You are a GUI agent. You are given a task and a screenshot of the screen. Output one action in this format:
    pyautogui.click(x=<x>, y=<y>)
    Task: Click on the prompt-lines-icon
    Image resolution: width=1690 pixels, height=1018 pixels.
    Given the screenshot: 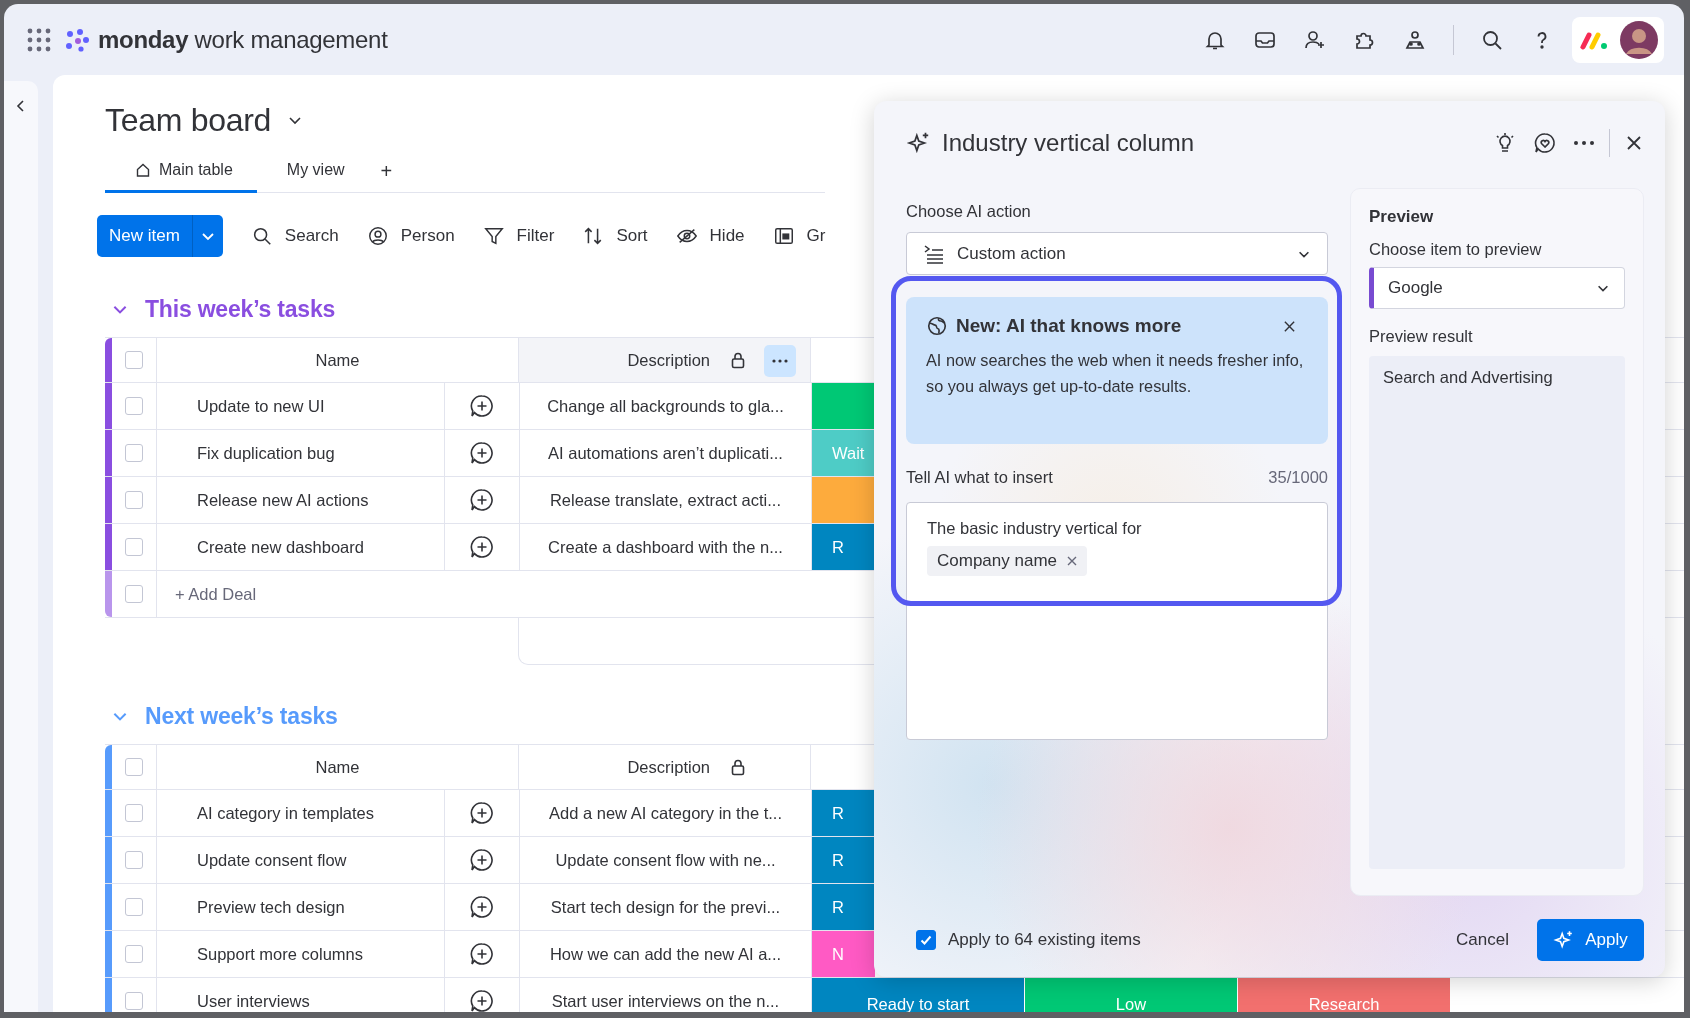 What is the action you would take?
    pyautogui.click(x=934, y=253)
    